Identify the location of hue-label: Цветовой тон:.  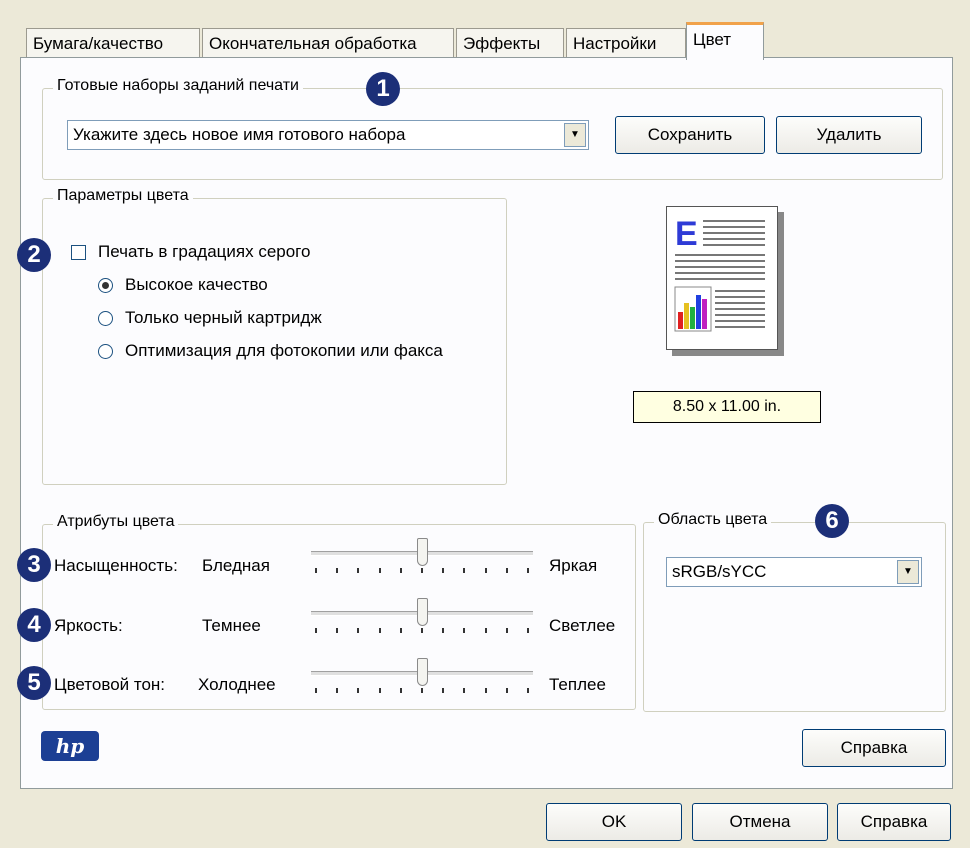
(110, 684).